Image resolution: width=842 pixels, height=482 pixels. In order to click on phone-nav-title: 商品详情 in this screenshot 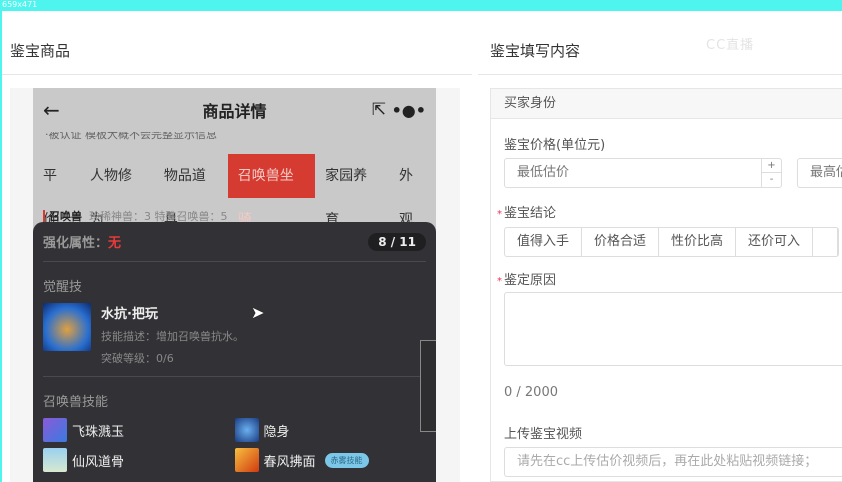, I will do `click(234, 111)`.